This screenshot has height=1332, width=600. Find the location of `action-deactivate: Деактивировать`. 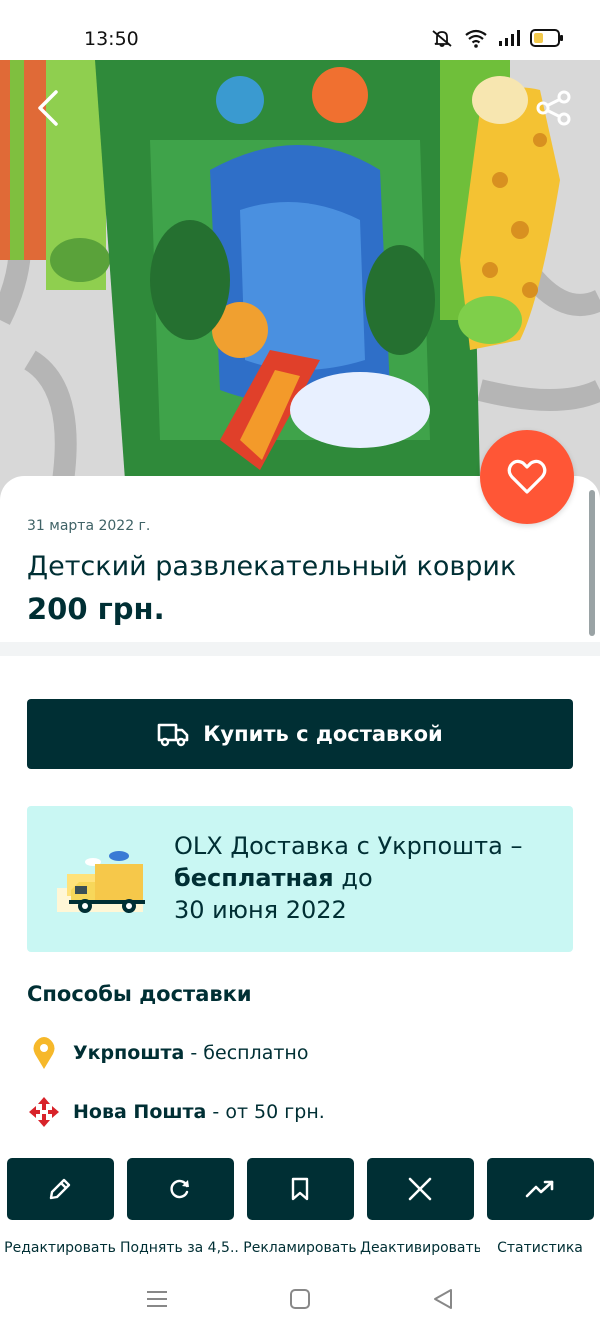

action-deactivate: Деактивировать is located at coordinates (420, 1207).